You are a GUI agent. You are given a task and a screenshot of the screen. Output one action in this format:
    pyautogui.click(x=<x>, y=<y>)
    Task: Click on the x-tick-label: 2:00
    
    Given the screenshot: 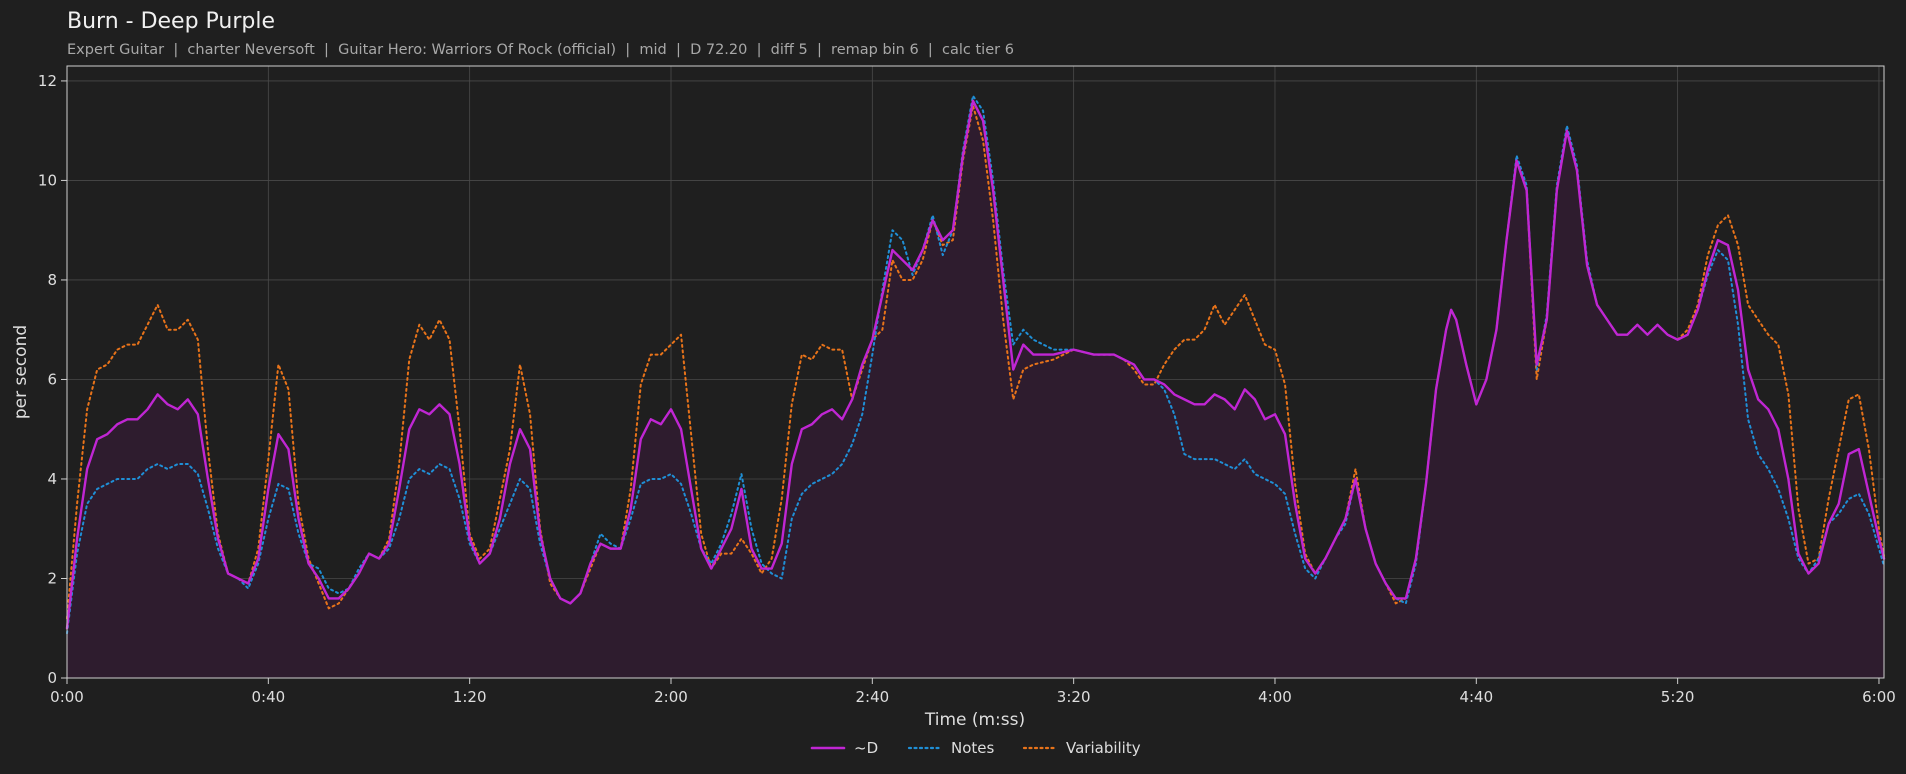 What is the action you would take?
    pyautogui.click(x=671, y=697)
    